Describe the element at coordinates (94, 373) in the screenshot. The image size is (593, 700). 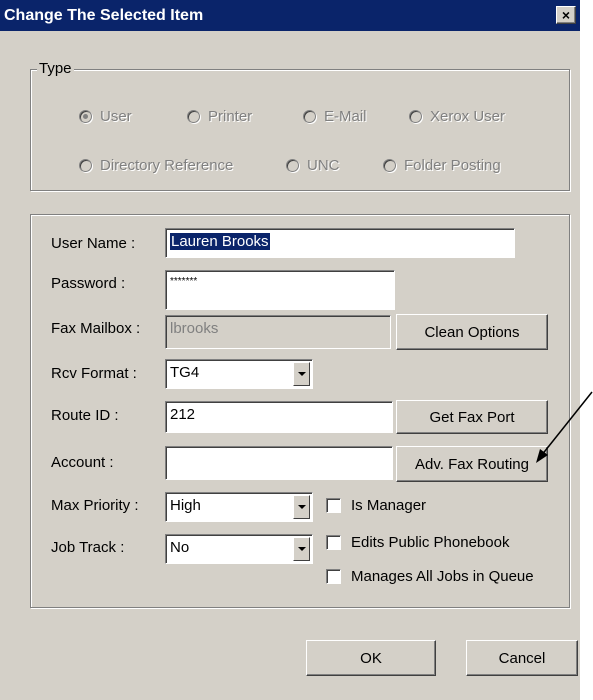
I see `rcv-format-label: Rcv Format :` at that location.